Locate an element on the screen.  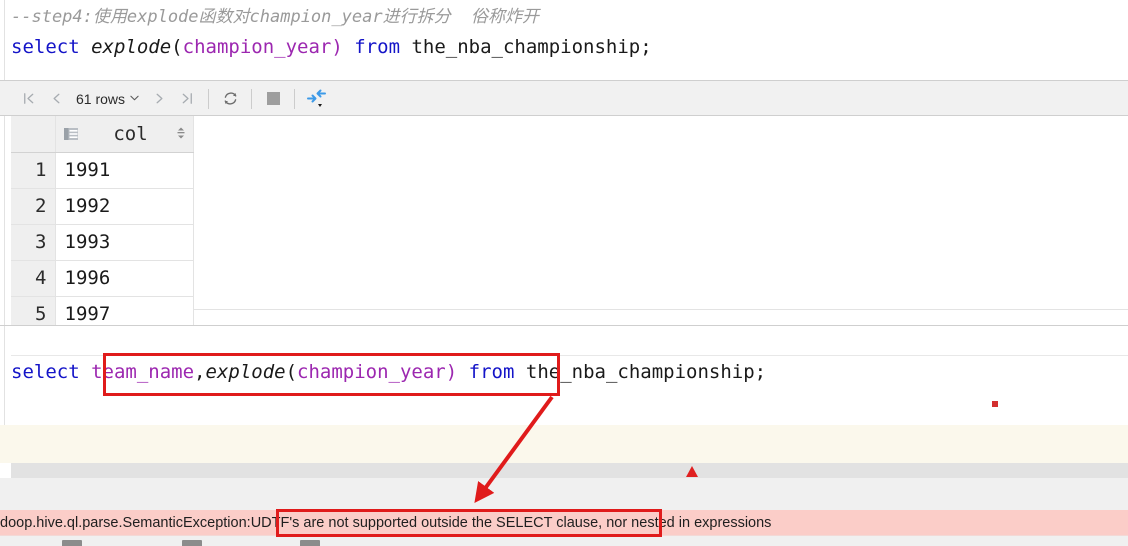
keyword-from: from is located at coordinates (377, 47).